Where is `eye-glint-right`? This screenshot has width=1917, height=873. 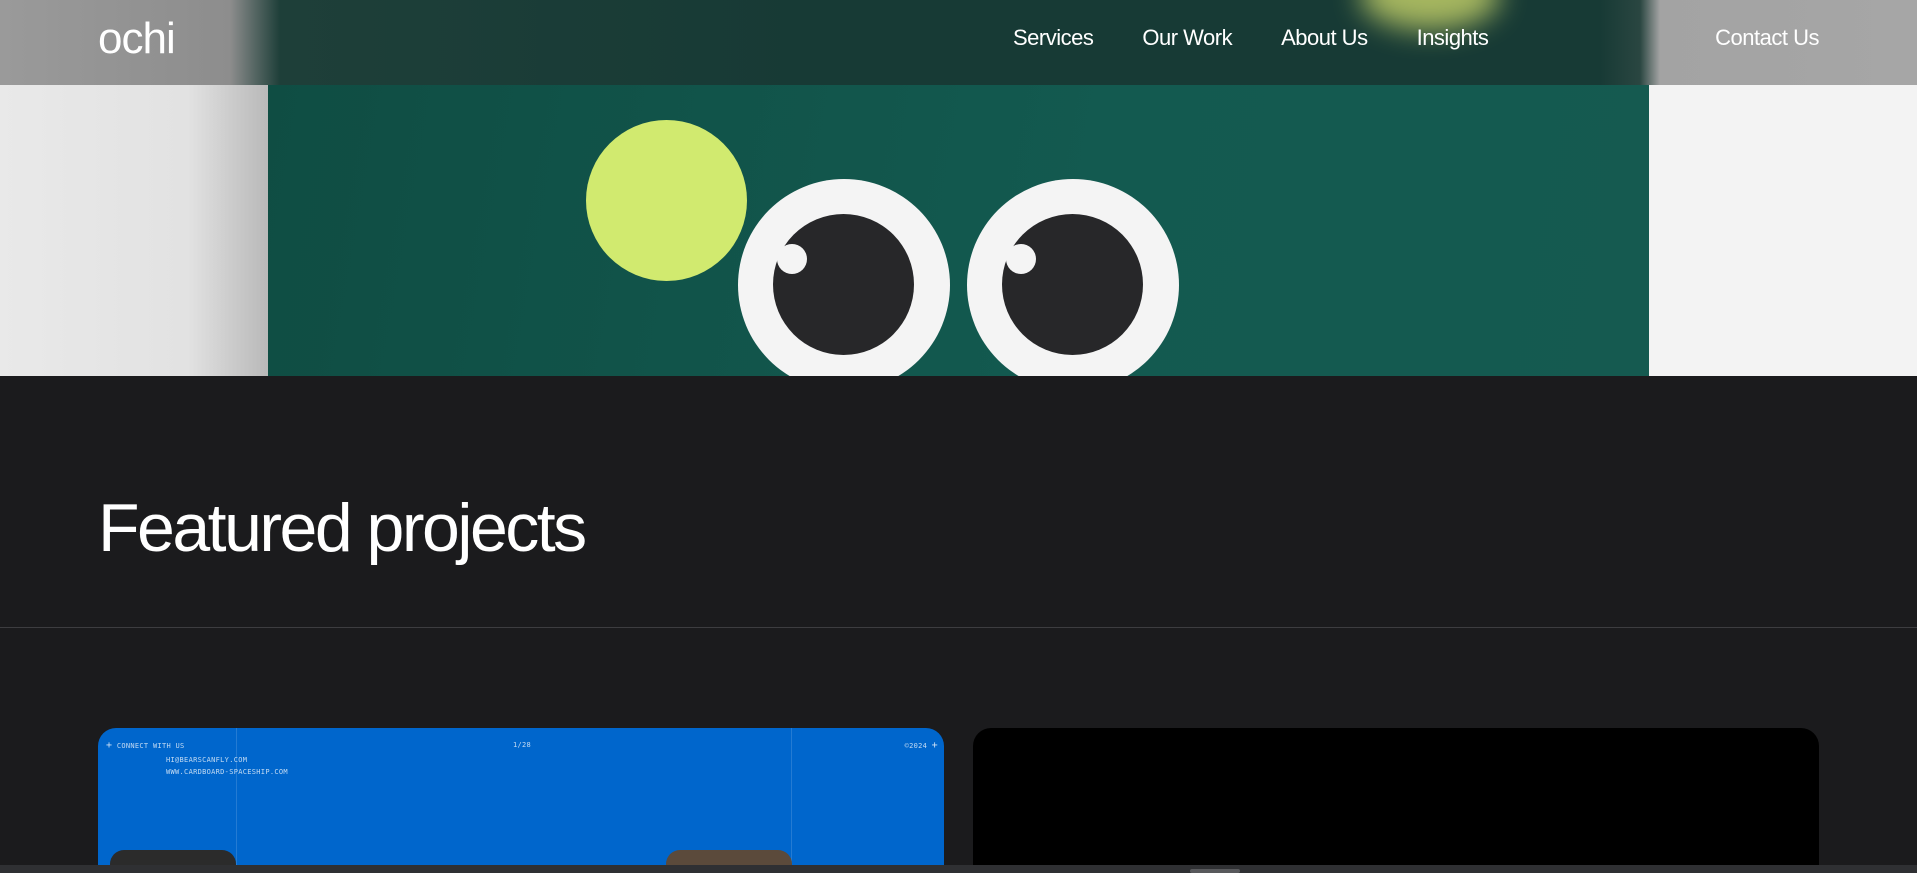
eye-glint-right is located at coordinates (1021, 259).